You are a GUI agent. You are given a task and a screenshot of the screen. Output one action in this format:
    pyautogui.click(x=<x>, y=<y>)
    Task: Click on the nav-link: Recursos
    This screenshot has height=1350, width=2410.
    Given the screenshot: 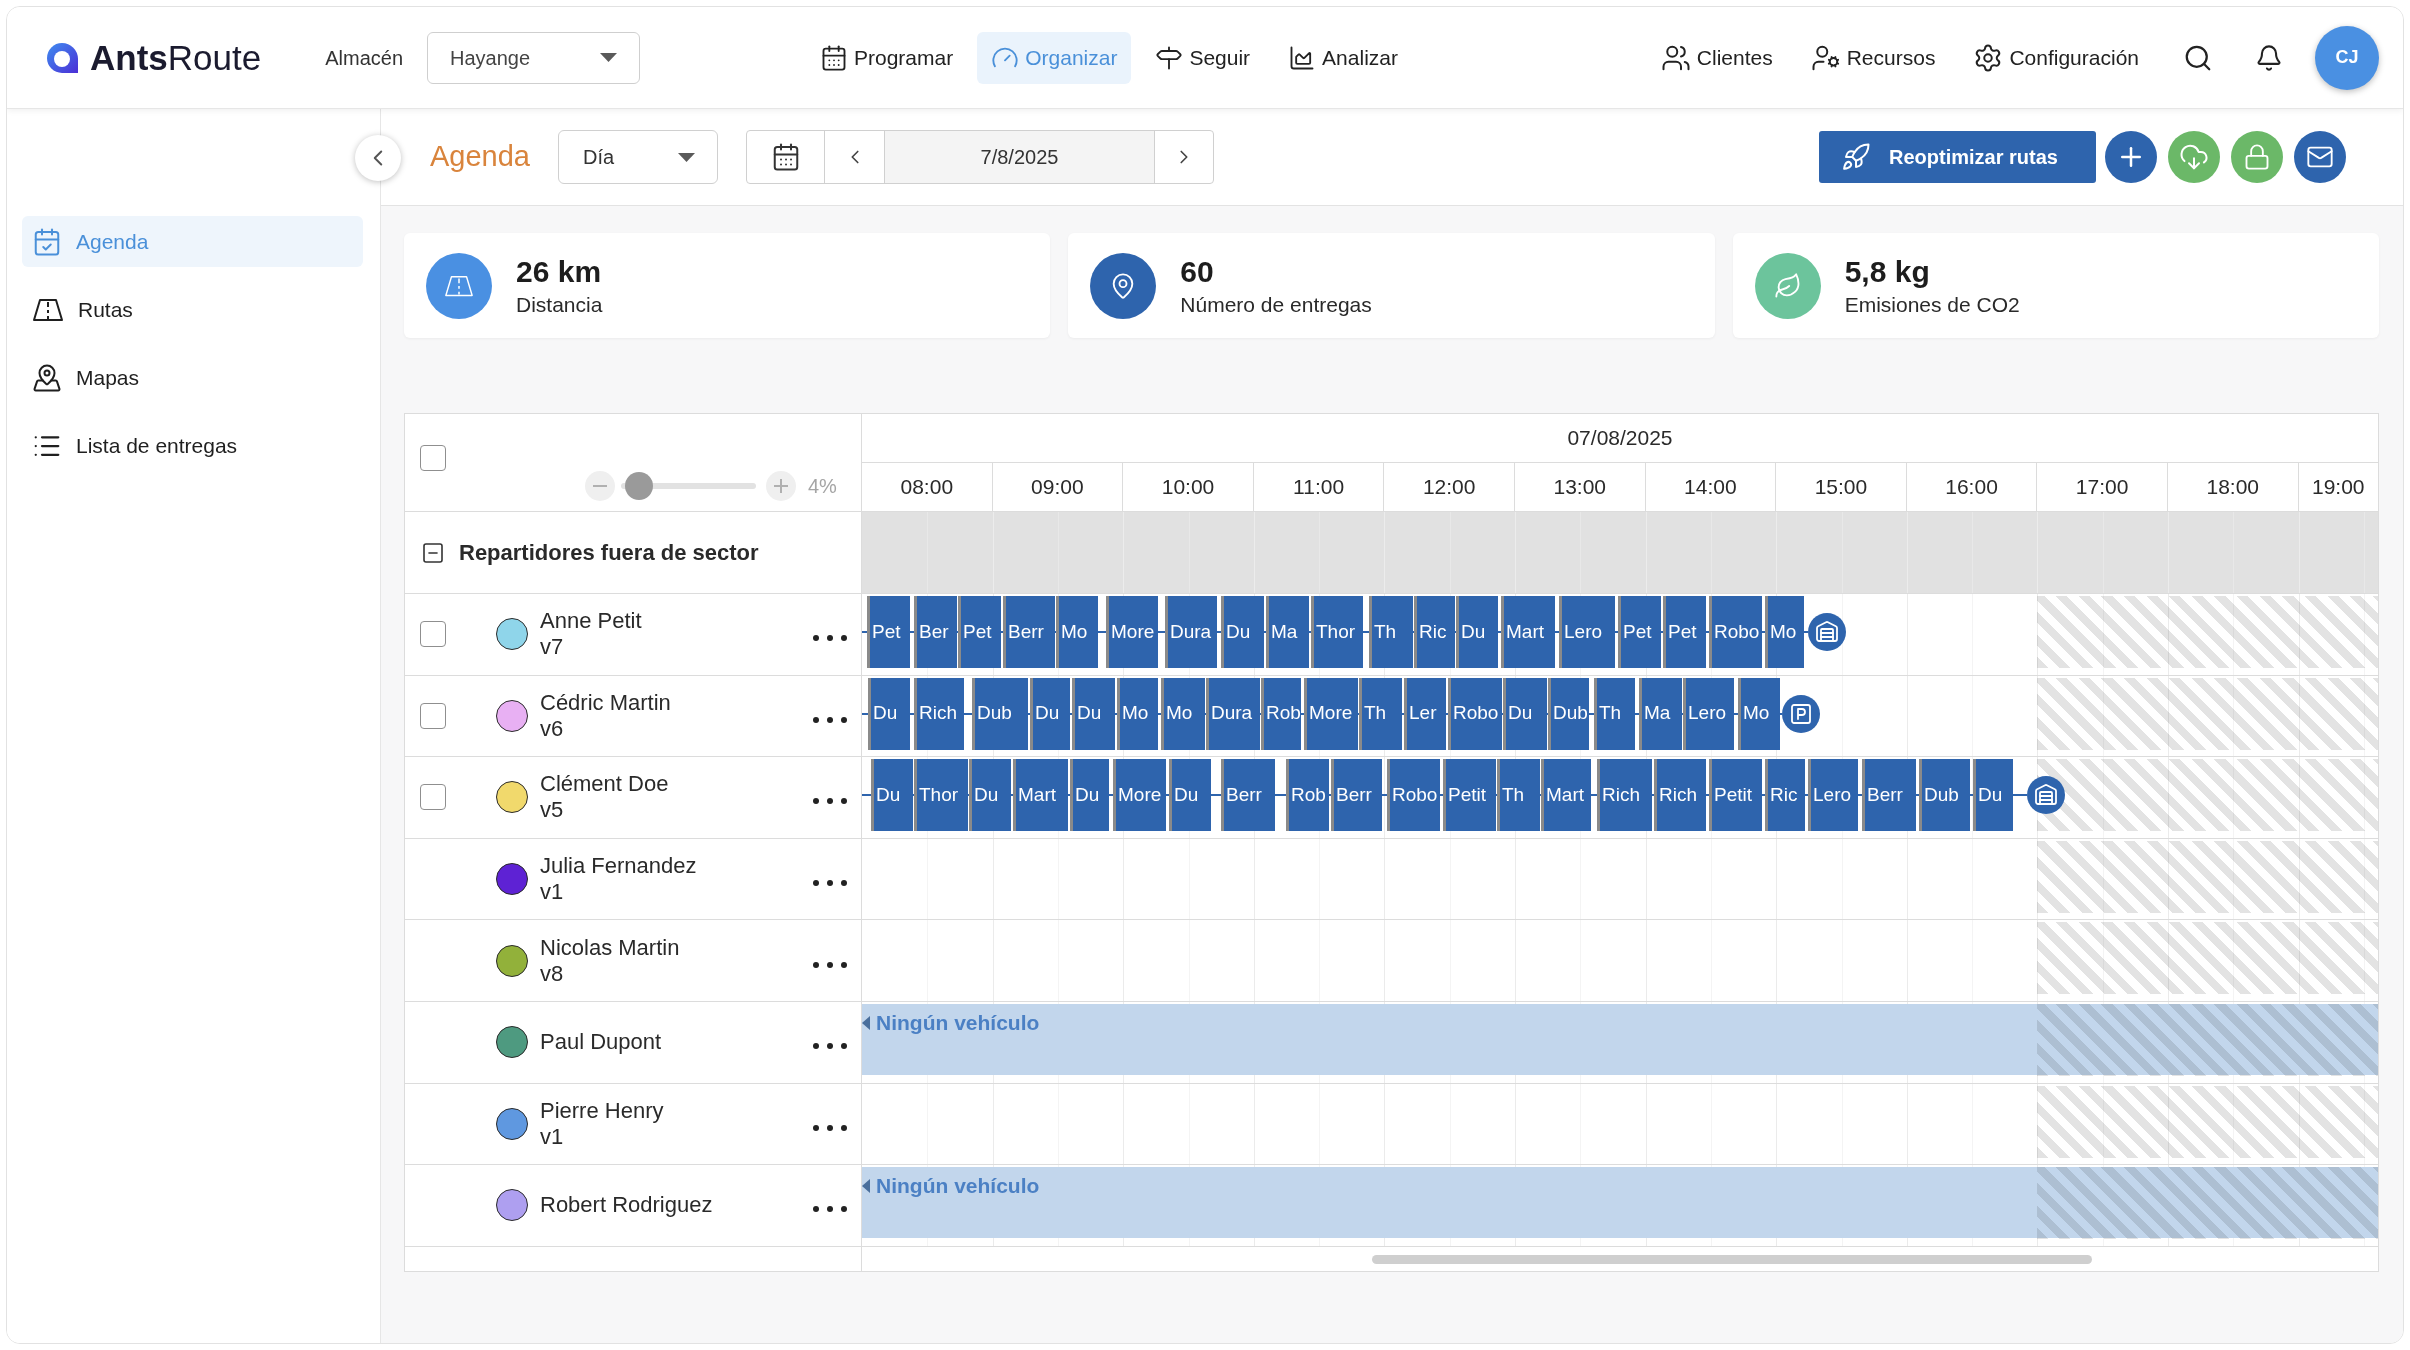 What is the action you would take?
    pyautogui.click(x=1873, y=57)
    